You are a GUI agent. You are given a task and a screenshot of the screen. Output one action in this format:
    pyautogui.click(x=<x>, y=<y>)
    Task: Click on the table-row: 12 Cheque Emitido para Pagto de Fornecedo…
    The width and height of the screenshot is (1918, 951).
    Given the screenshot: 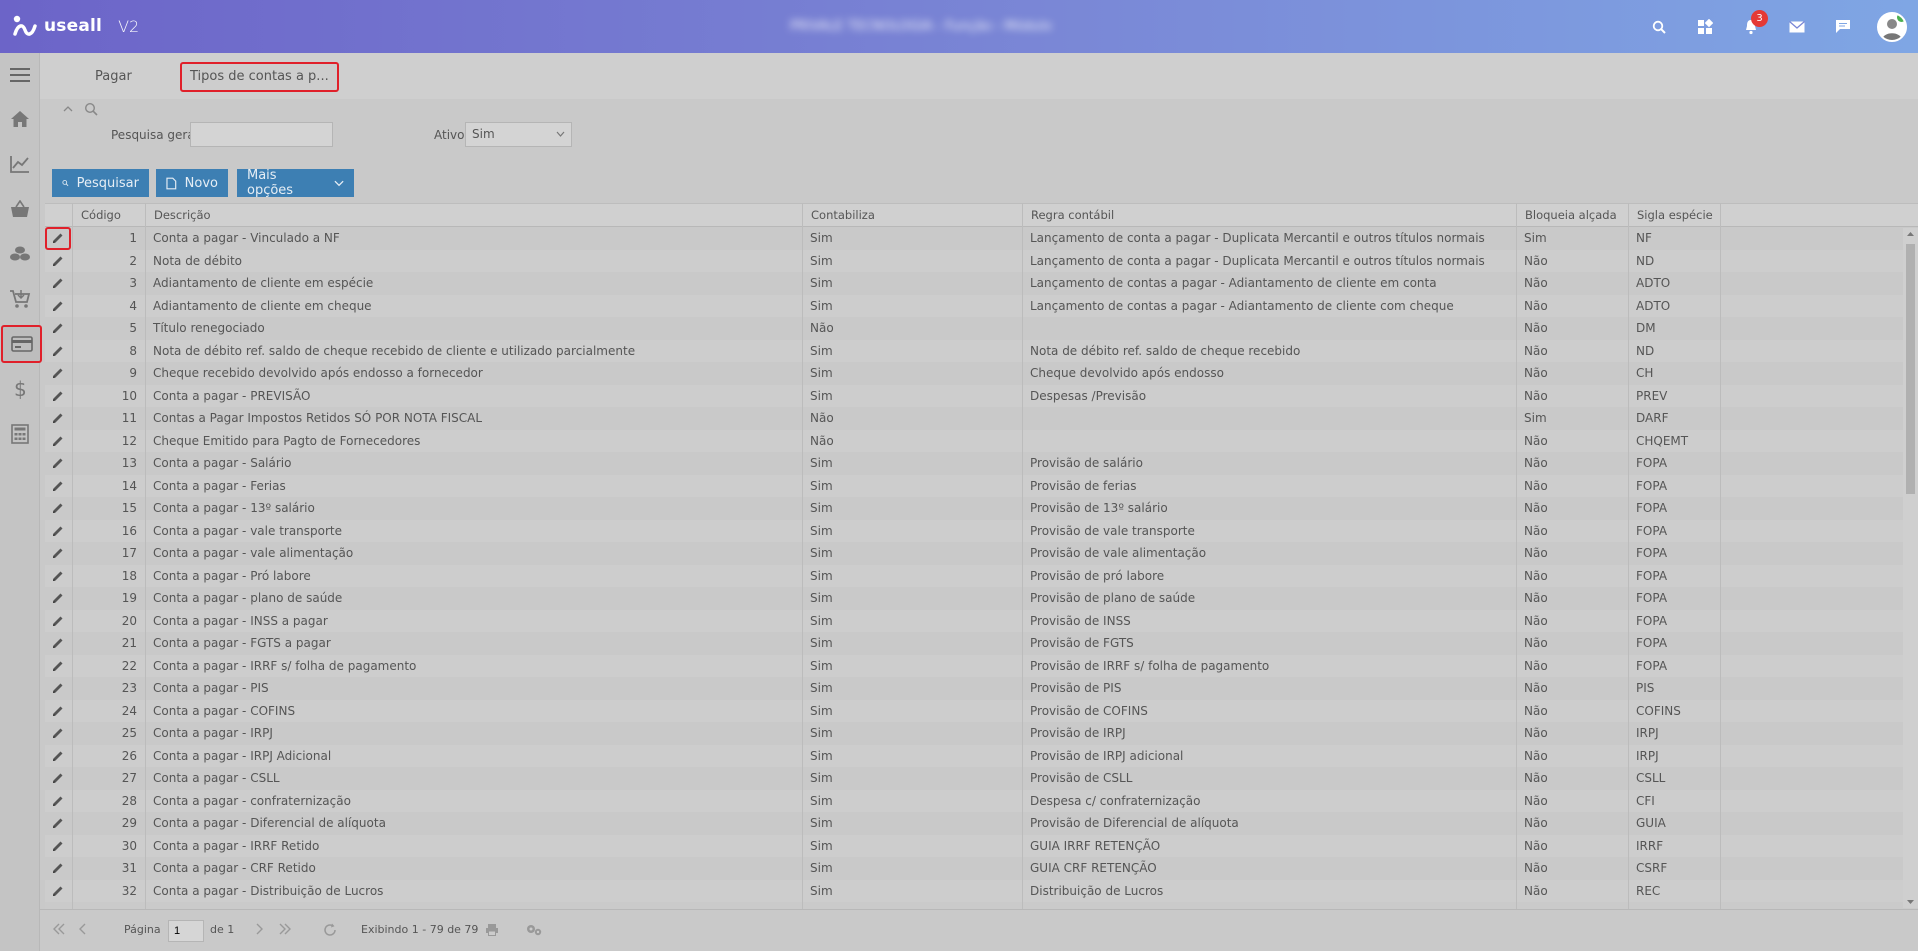 What is the action you would take?
    pyautogui.click(x=981, y=441)
    